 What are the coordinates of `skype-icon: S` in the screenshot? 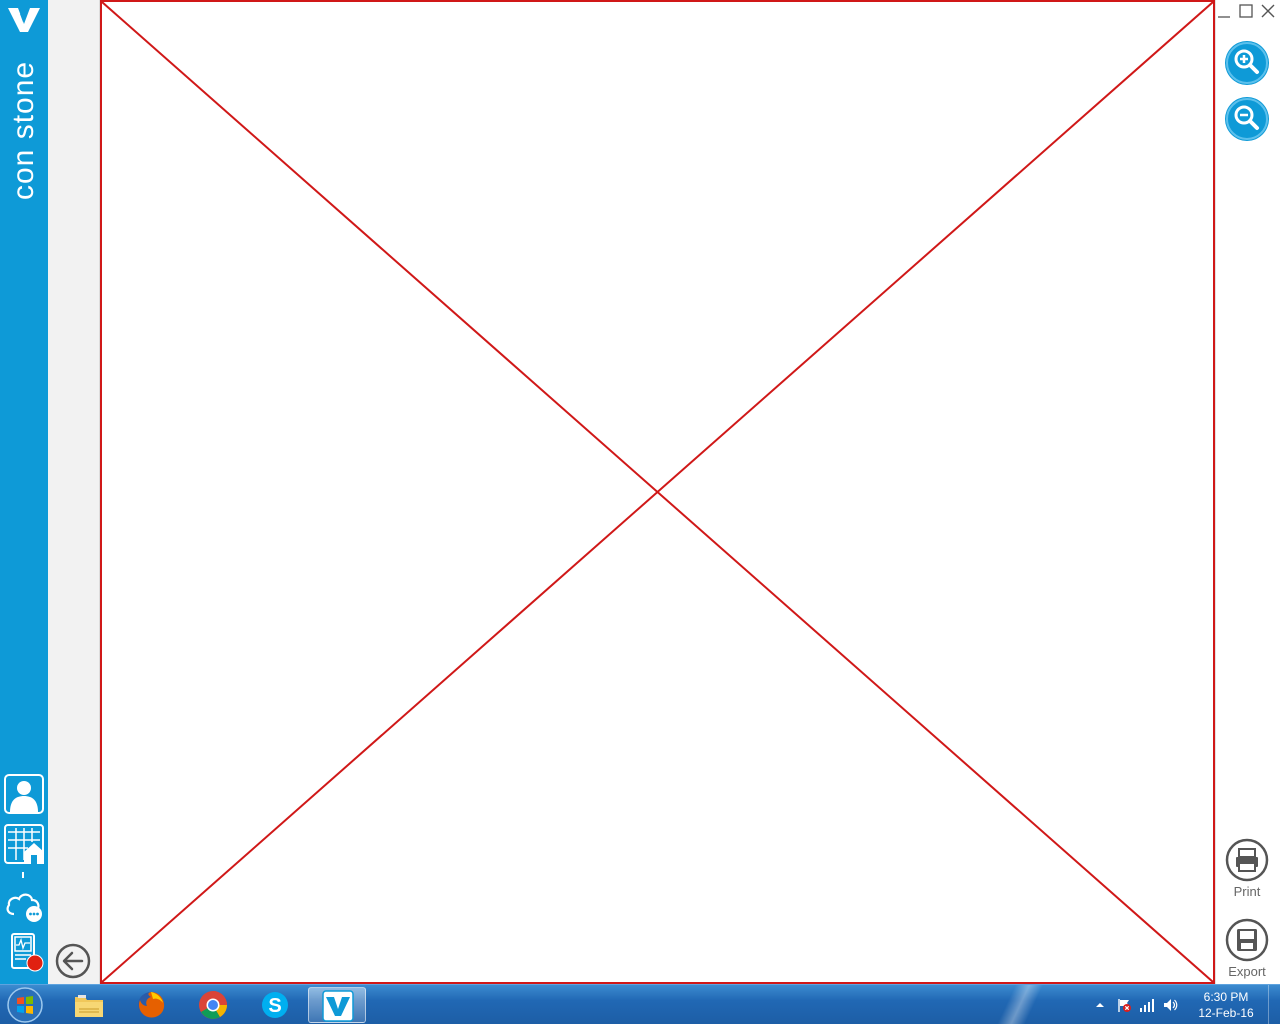 It's located at (275, 1005).